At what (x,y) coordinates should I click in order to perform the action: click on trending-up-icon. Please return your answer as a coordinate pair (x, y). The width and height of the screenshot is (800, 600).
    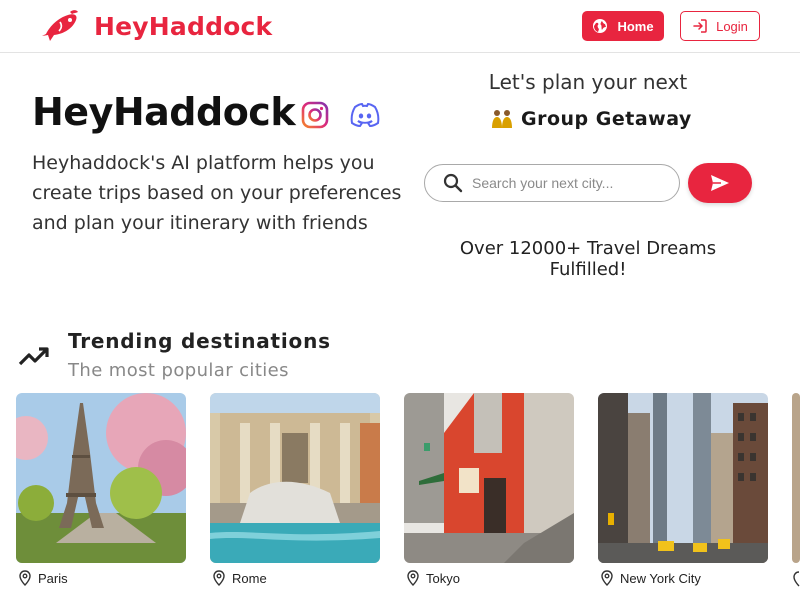
    Looking at the image, I should click on (33, 356).